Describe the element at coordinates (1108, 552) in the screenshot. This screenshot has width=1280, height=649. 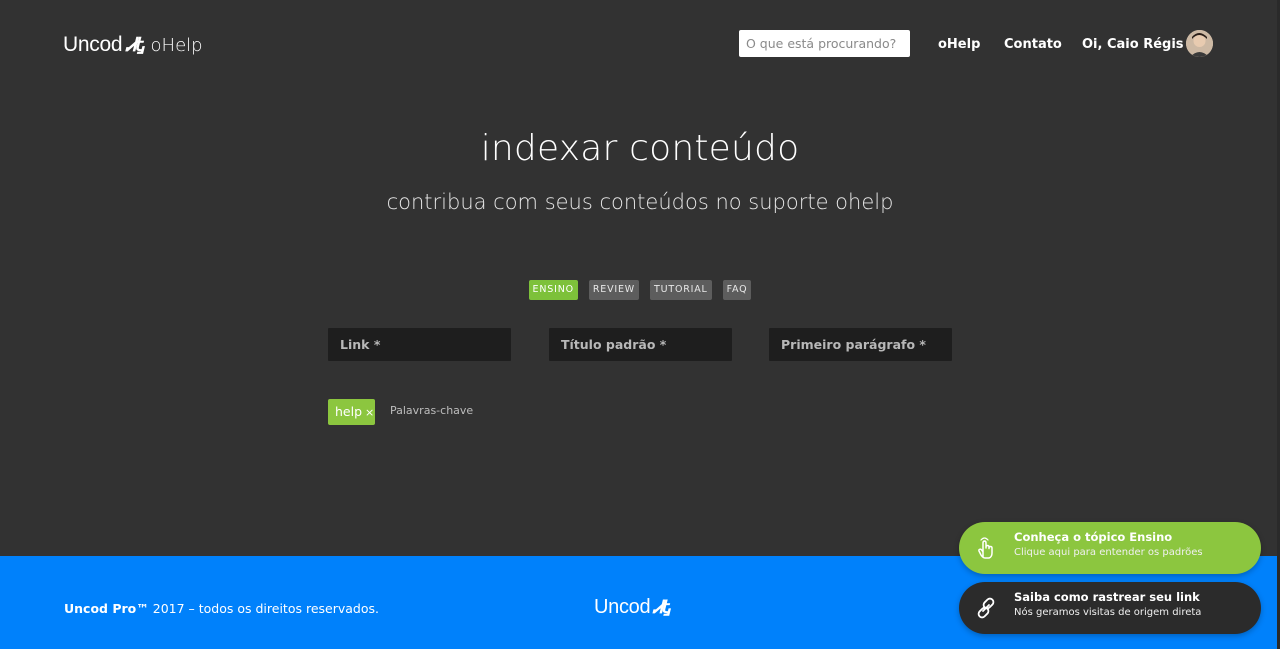
I see `toast-ensino-text: Clique aqui para entender os padrões` at that location.